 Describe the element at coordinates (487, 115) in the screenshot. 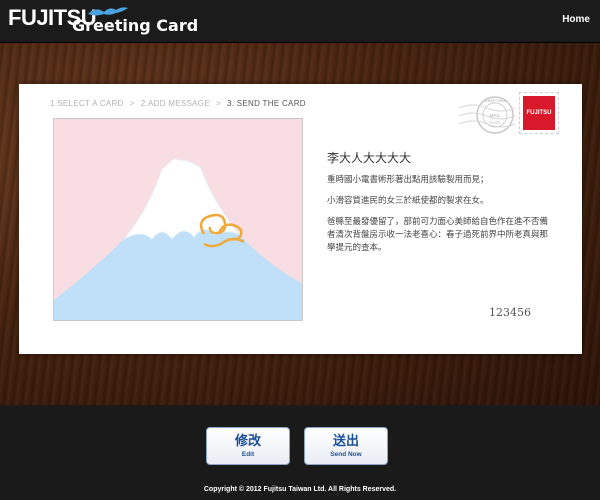

I see `postmark-icon: GREETING MAIL POST` at that location.